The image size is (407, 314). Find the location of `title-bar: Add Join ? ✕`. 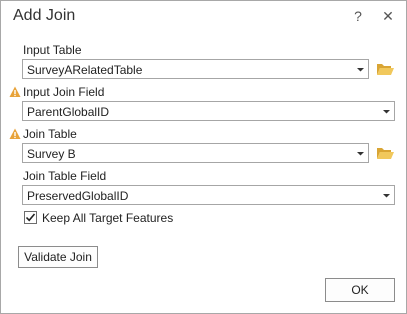

title-bar: Add Join ? ✕ is located at coordinates (203, 17).